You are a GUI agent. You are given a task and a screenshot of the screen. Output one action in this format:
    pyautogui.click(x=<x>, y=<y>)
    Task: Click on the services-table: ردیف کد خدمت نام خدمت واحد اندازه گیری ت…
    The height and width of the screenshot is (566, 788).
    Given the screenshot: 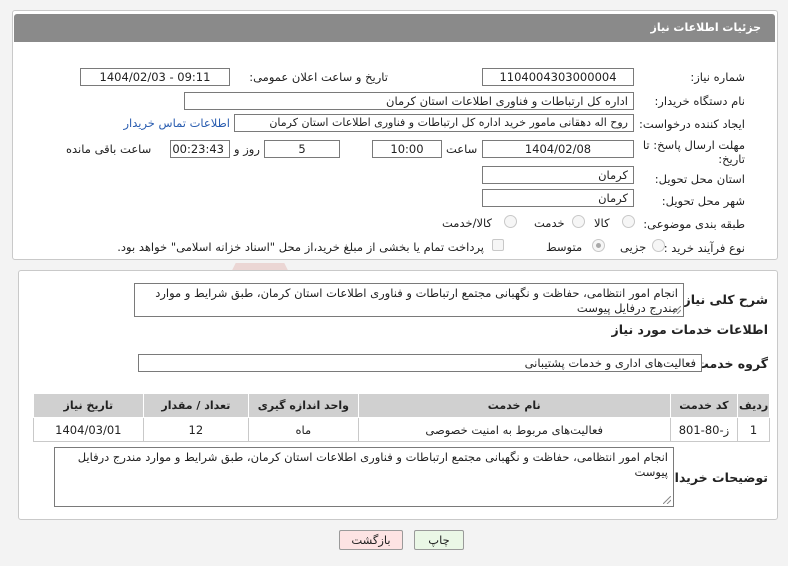 What is the action you would take?
    pyautogui.click(x=401, y=417)
    